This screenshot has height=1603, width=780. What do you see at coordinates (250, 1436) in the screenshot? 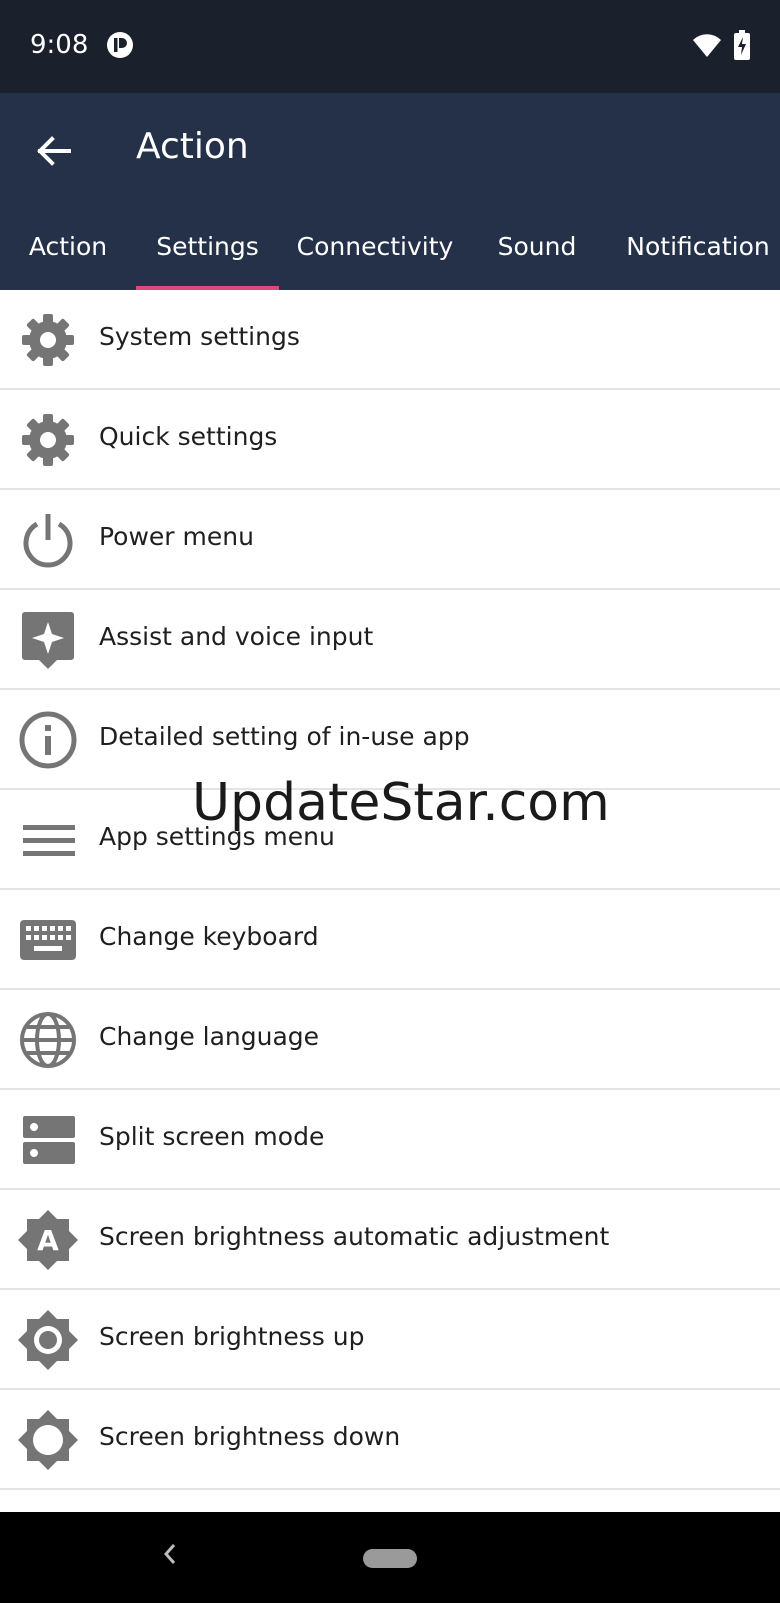
I see `list-item-label: Screen brightness down` at bounding box center [250, 1436].